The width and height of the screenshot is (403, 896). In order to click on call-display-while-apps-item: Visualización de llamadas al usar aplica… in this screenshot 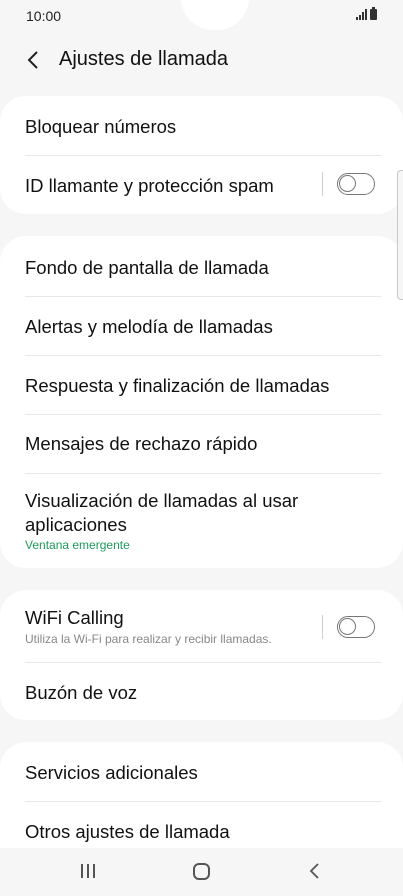, I will do `click(201, 521)`.